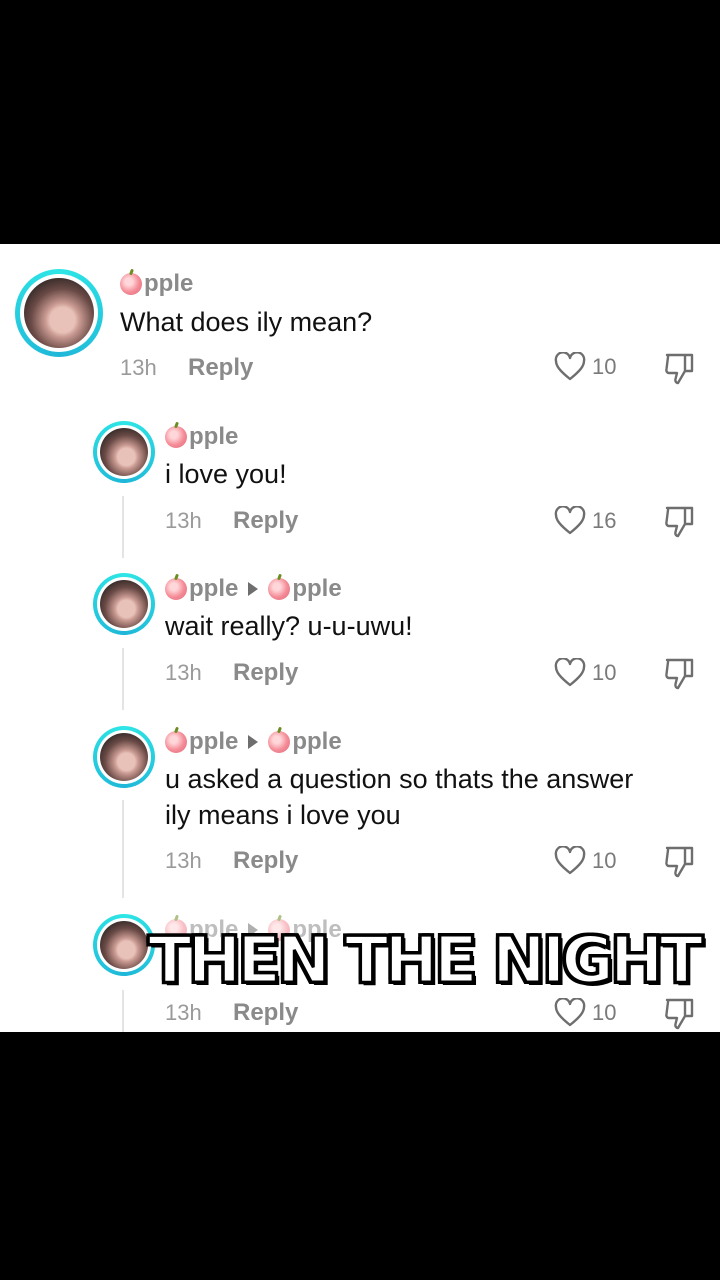  What do you see at coordinates (426, 961) in the screenshot?
I see `video-caption: THEN THE NIGHT` at bounding box center [426, 961].